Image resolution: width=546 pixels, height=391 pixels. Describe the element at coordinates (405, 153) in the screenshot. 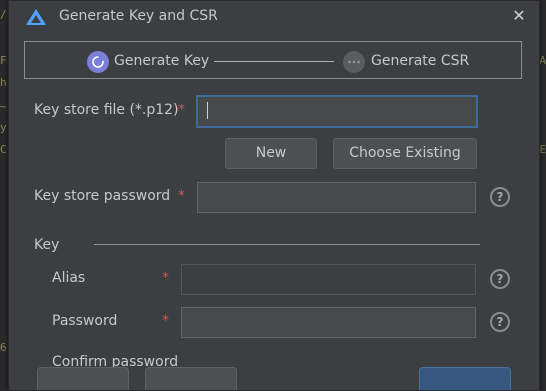

I see `choose-existing-button: Choose Existing` at that location.